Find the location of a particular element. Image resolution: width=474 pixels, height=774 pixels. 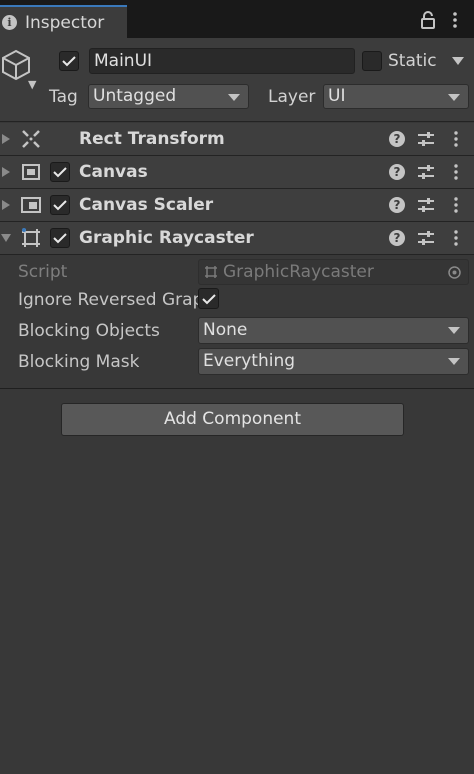

blocking-mask-dropdown: Everything is located at coordinates (333, 361).